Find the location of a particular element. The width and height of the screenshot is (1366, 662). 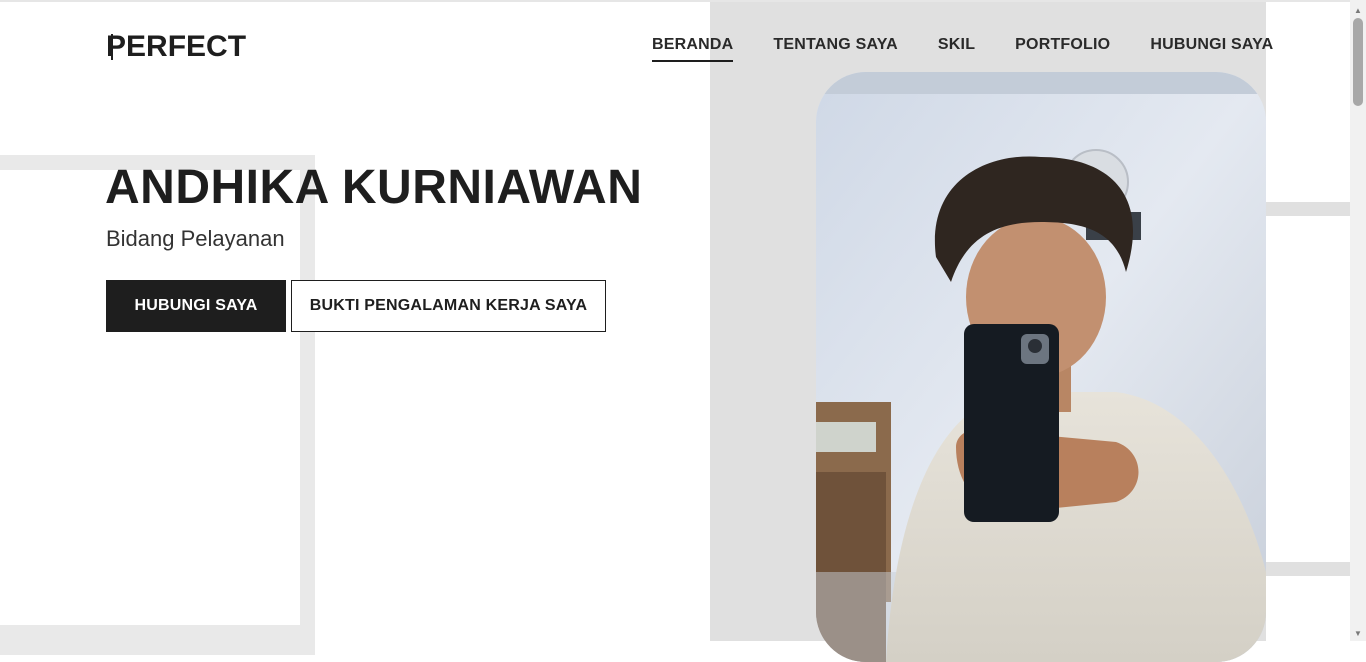

site-logo: PERFECT is located at coordinates (176, 47).